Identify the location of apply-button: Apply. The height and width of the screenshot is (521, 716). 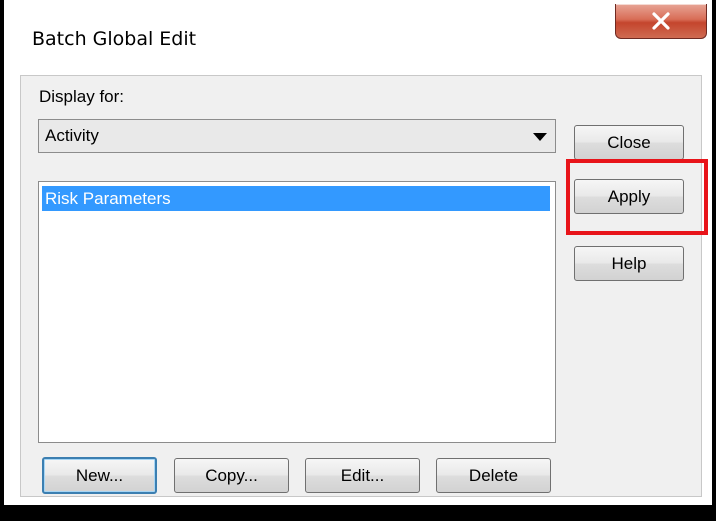
(629, 196).